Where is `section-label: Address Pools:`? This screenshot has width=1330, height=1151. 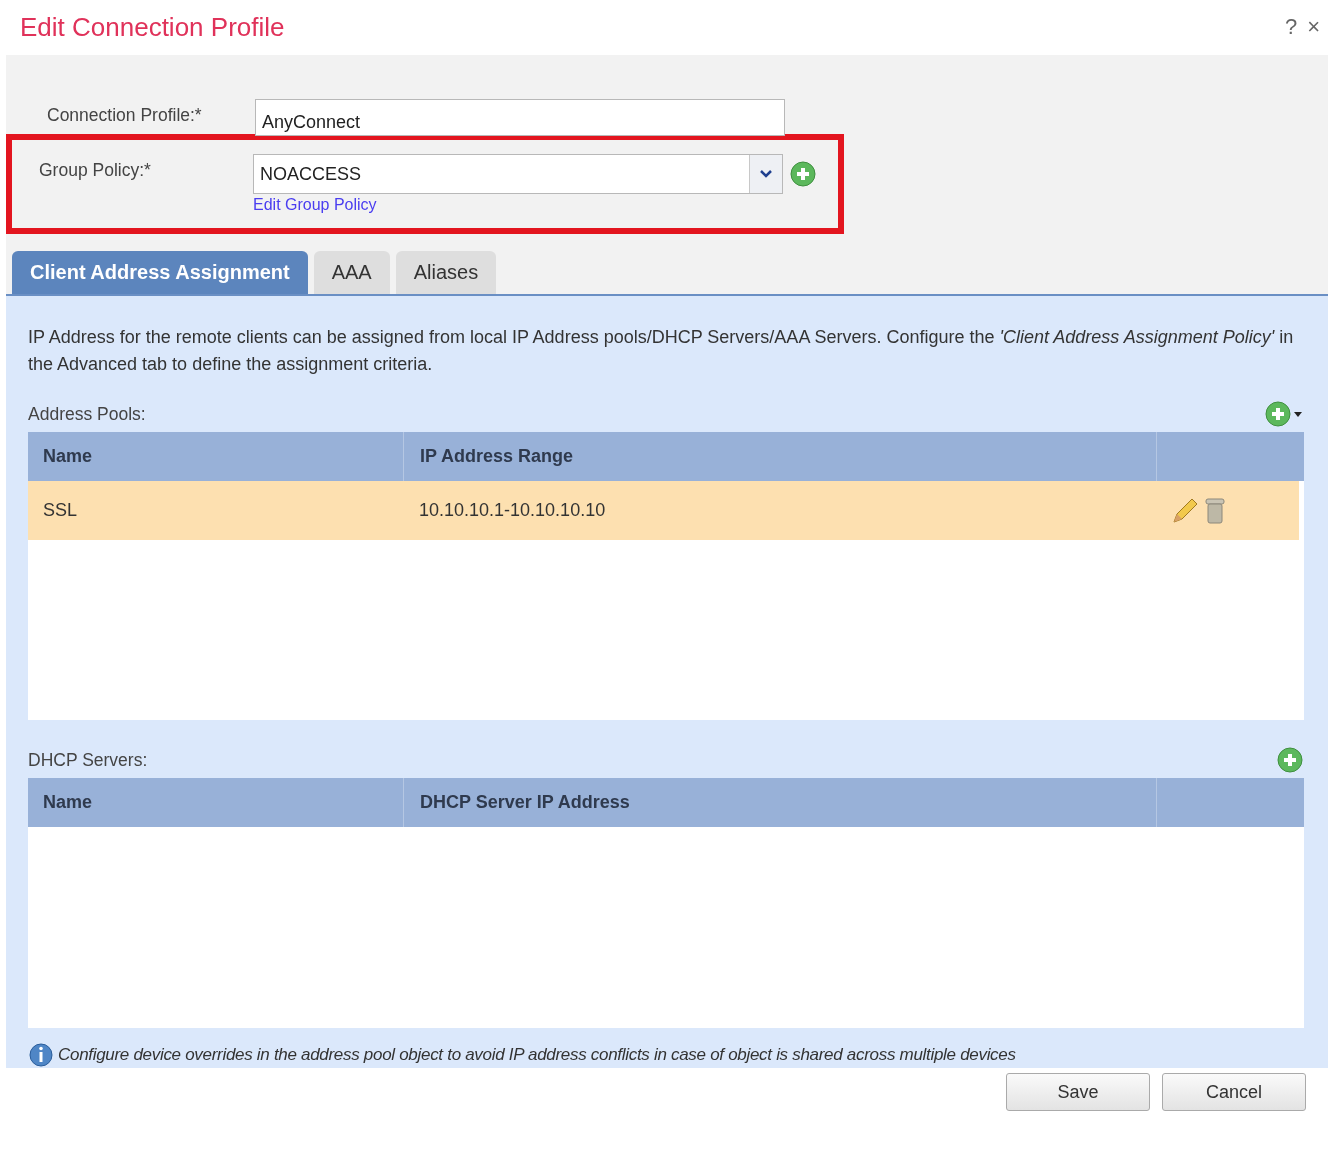
section-label: Address Pools: is located at coordinates (87, 414).